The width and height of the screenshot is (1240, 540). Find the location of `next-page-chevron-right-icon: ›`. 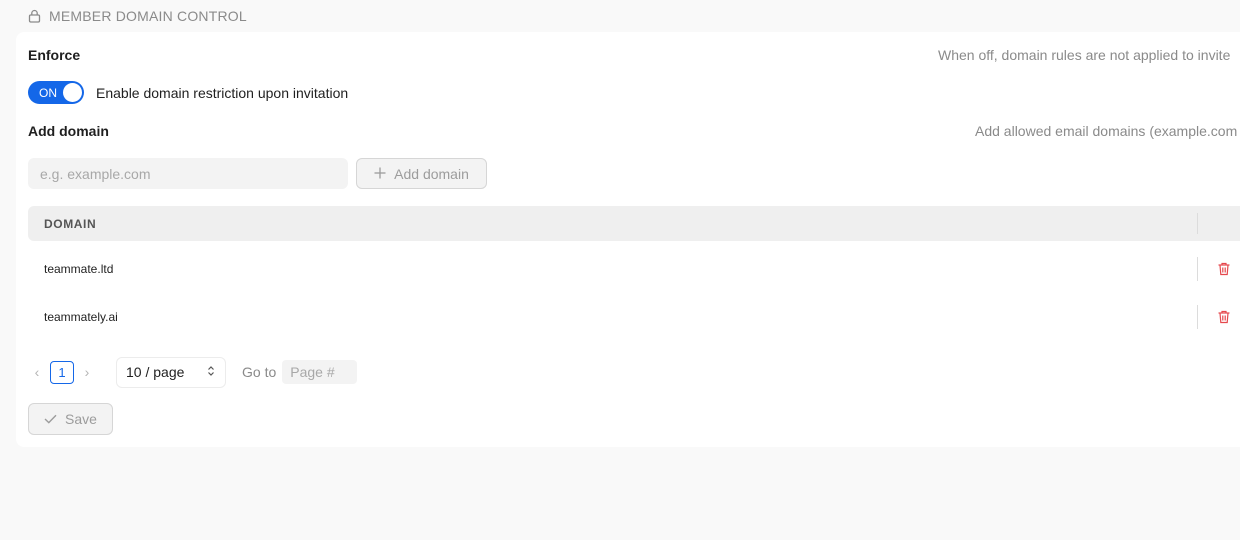

next-page-chevron-right-icon: › is located at coordinates (87, 372).